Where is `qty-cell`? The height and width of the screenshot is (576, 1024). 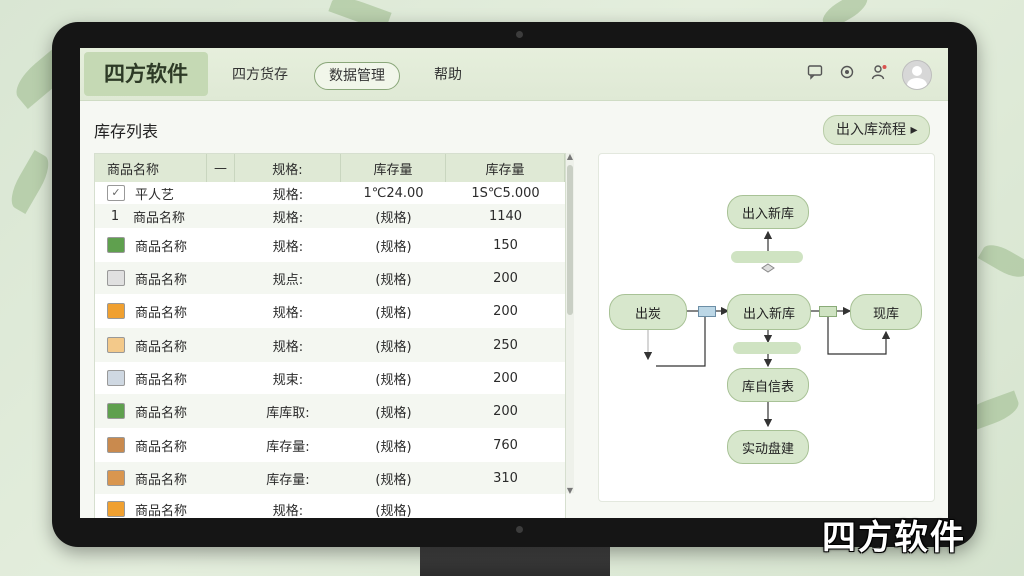
qty-cell is located at coordinates (505, 506).